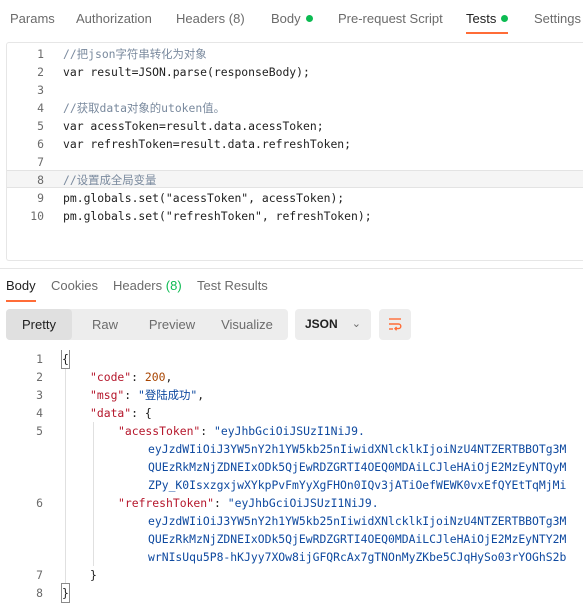 The width and height of the screenshot is (583, 609). Describe the element at coordinates (40, 198) in the screenshot. I see `line-number: 9` at that location.